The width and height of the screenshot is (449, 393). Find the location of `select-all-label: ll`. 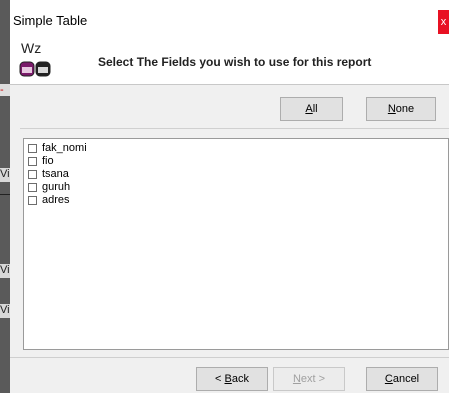

select-all-label: ll is located at coordinates (315, 109).